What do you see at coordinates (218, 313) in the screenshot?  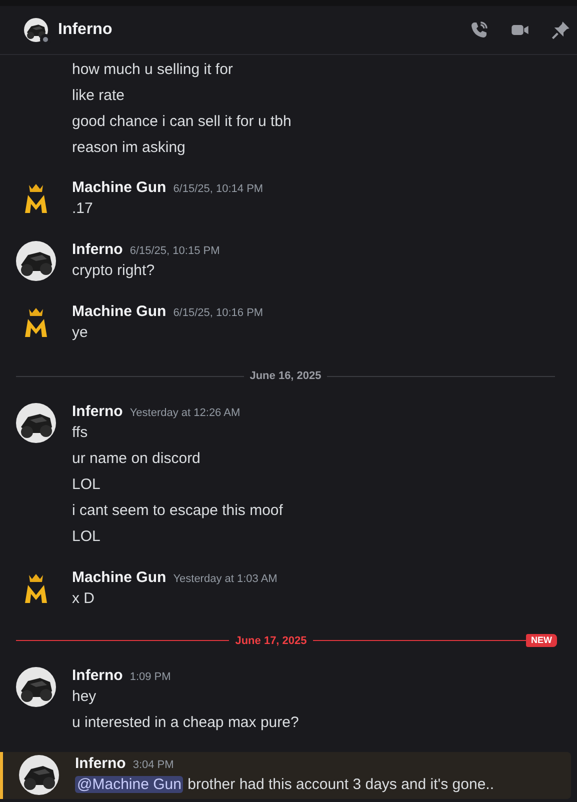 I see `message-timestamp: 6/15/25, 10:16 PM` at bounding box center [218, 313].